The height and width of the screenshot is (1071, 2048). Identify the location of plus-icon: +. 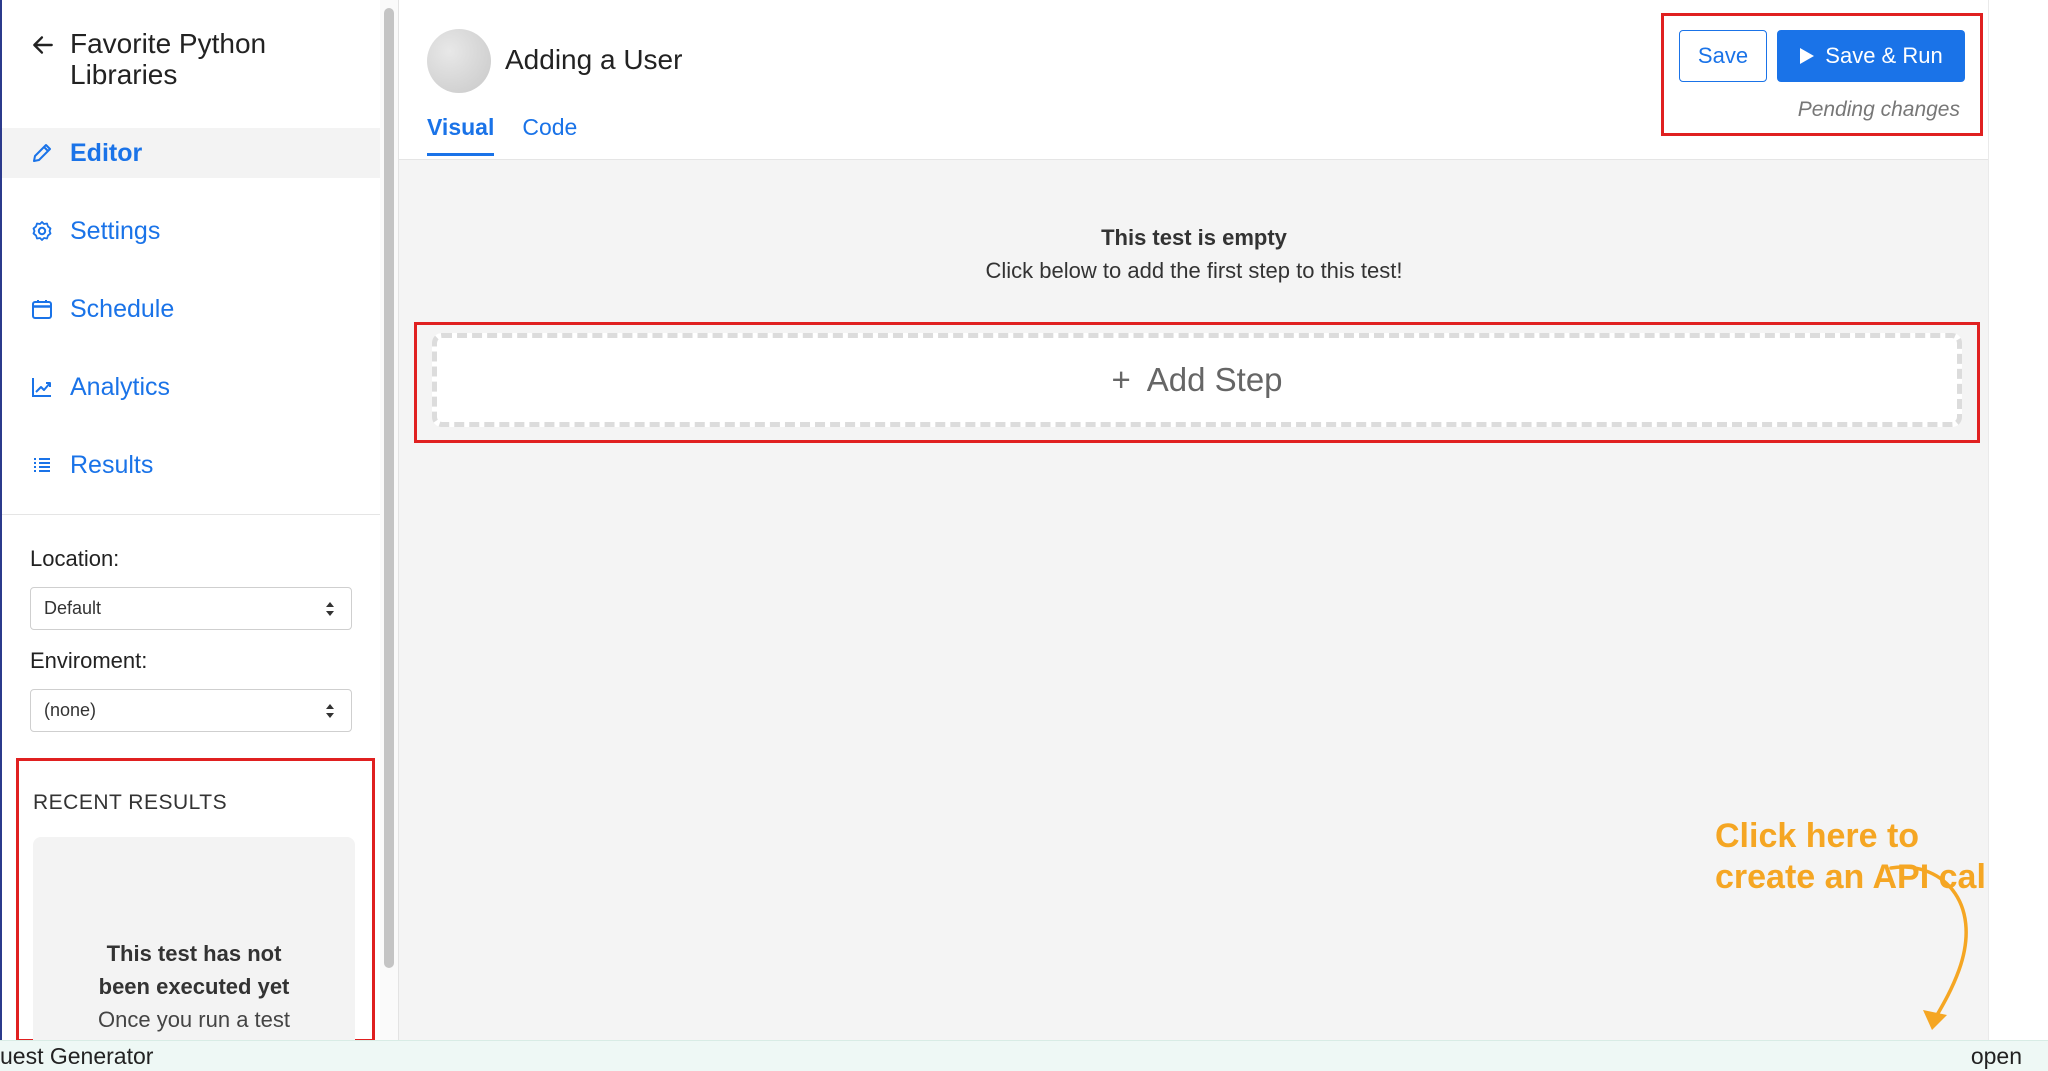
(1121, 379).